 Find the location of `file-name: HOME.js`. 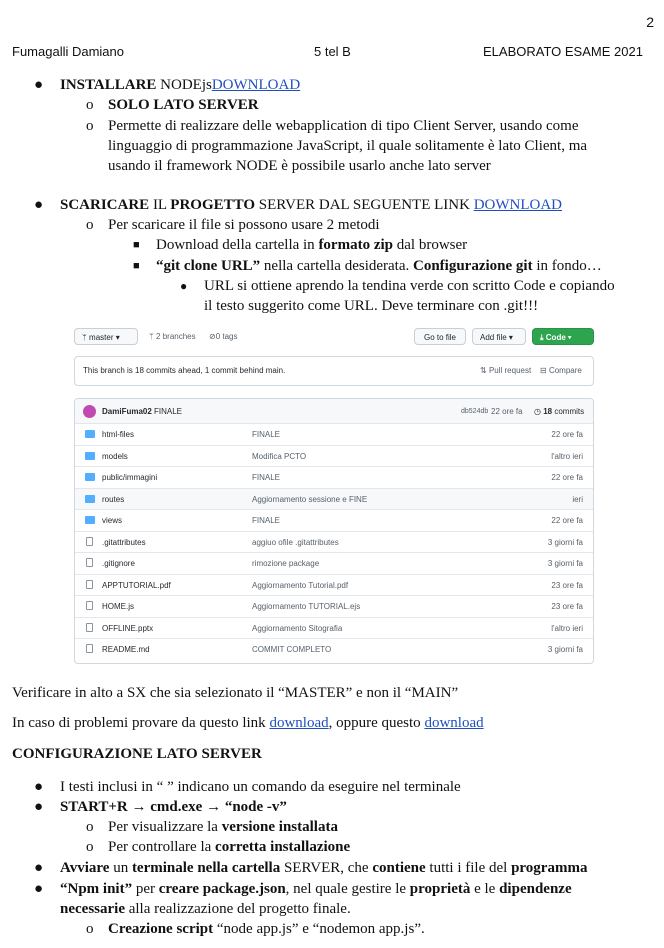

file-name: HOME.js is located at coordinates (118, 606).